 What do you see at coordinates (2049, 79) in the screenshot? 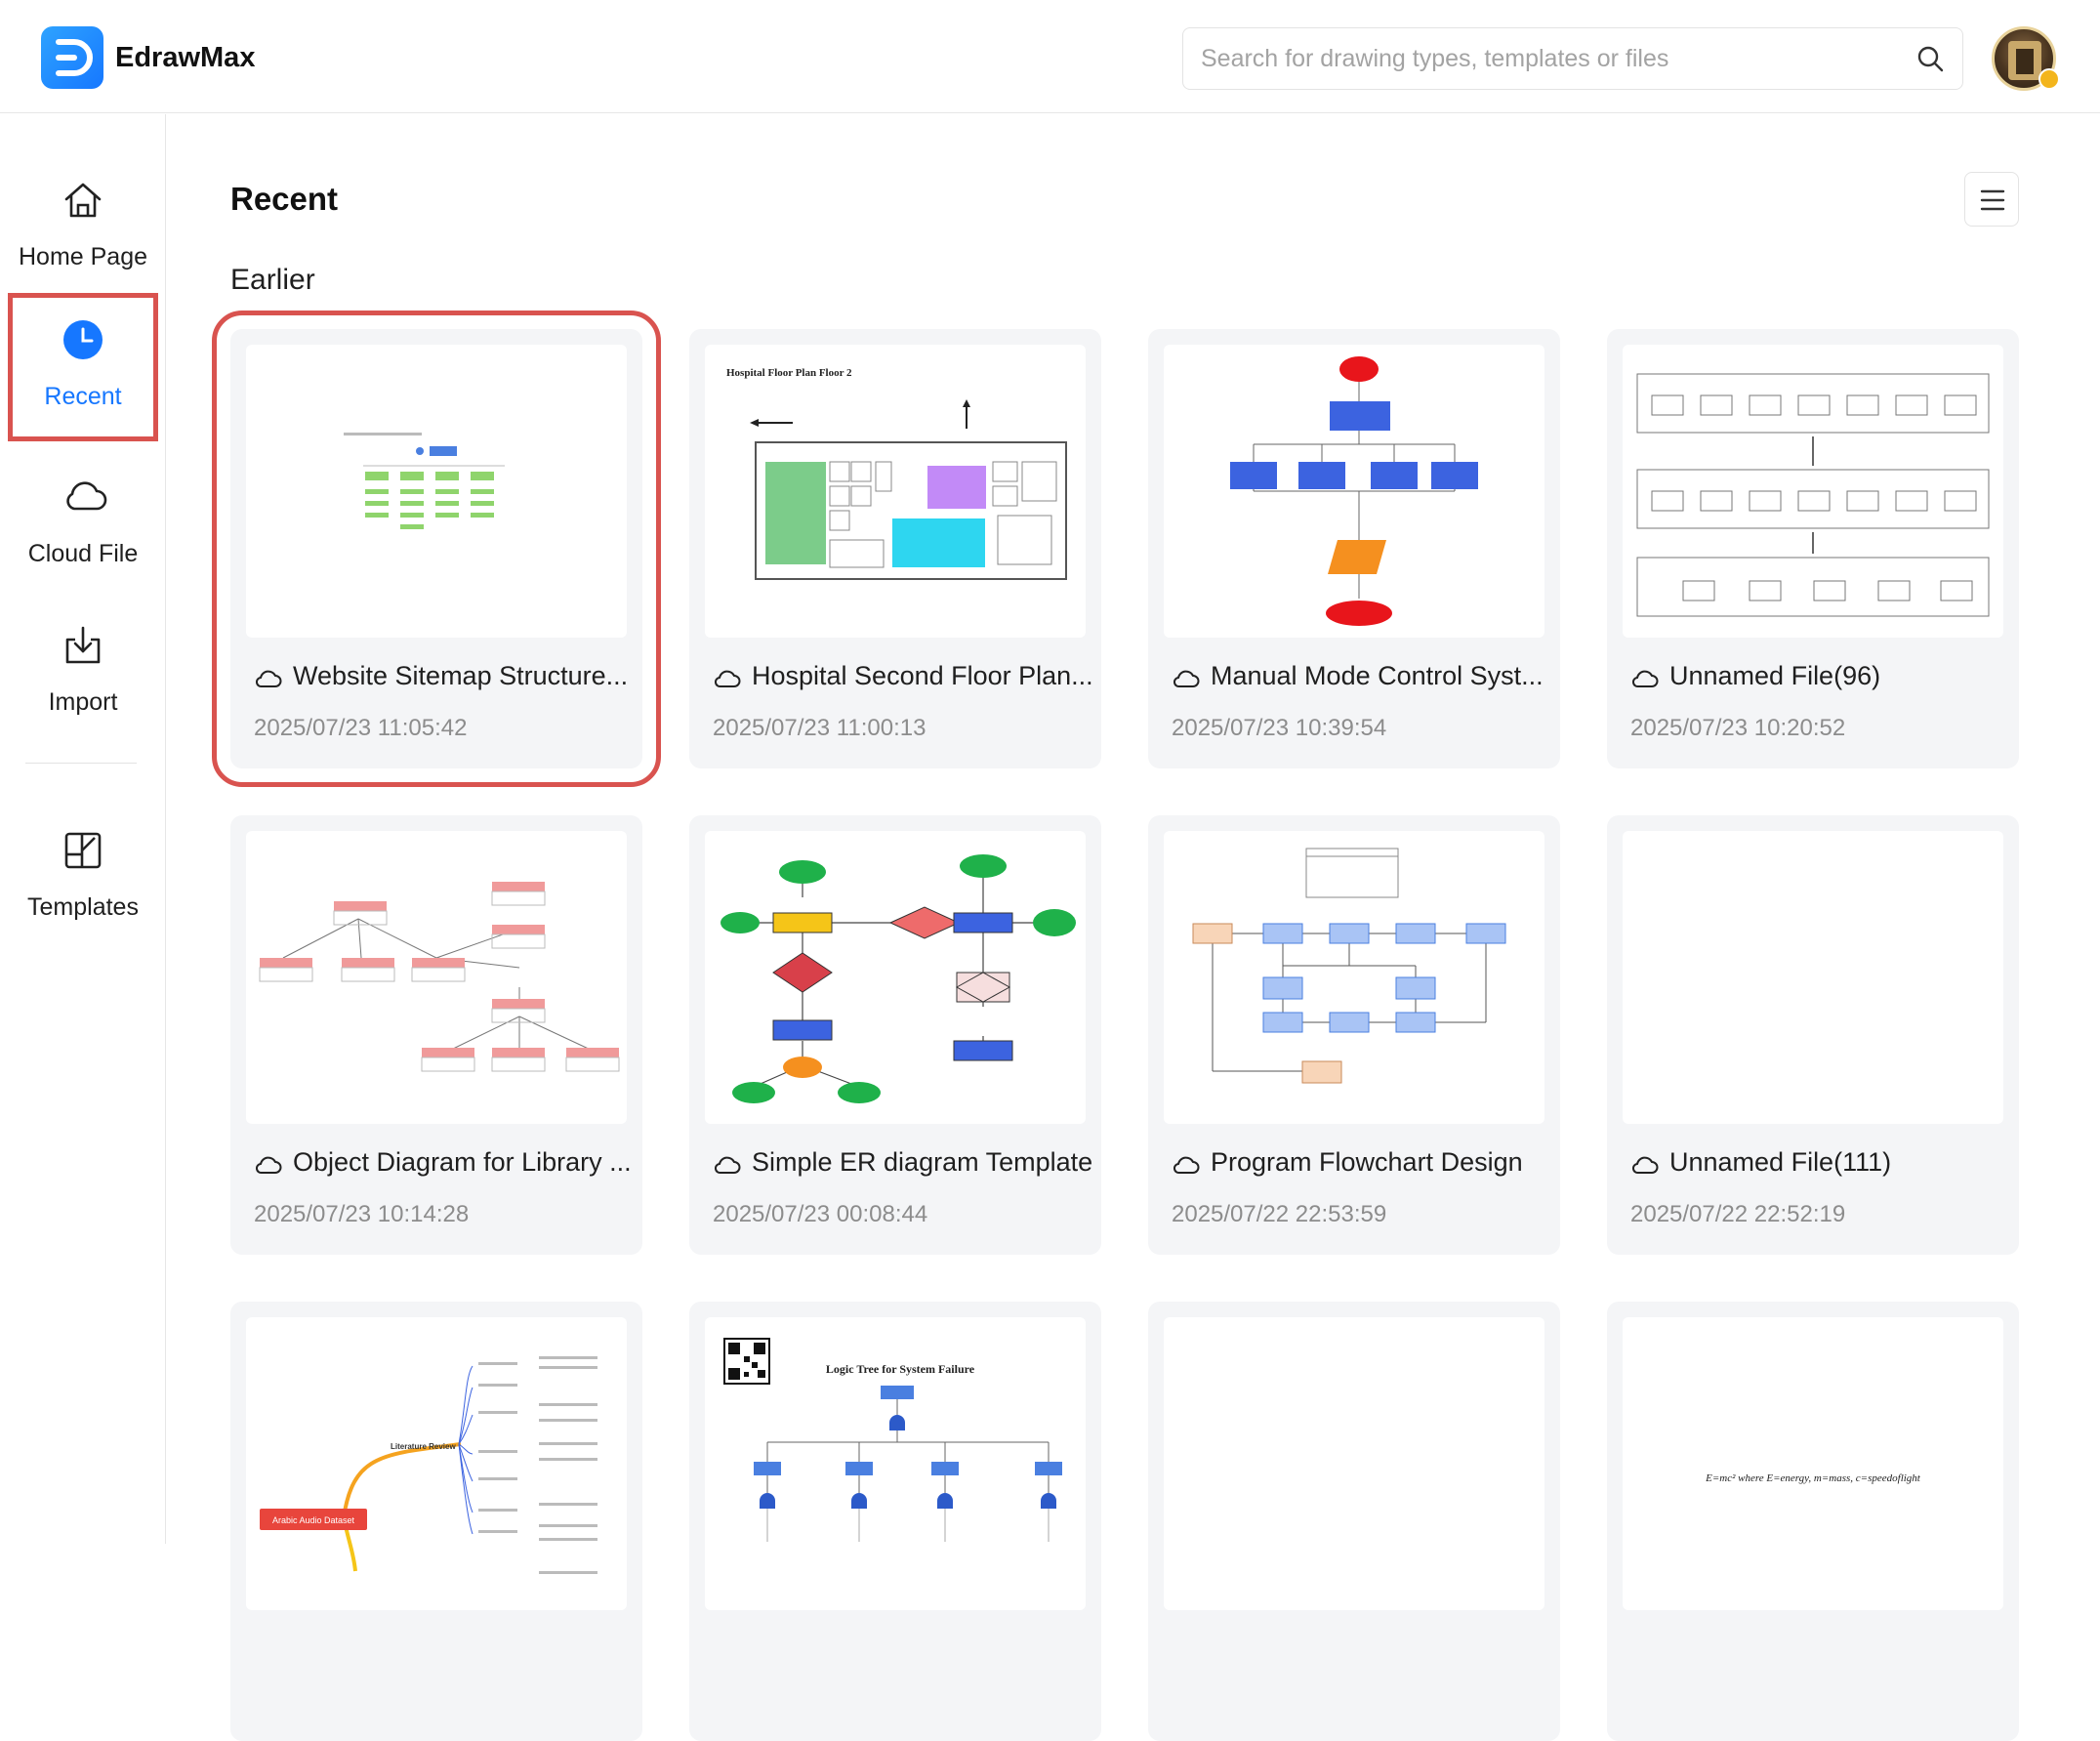
I see `vip-badge-icon` at bounding box center [2049, 79].